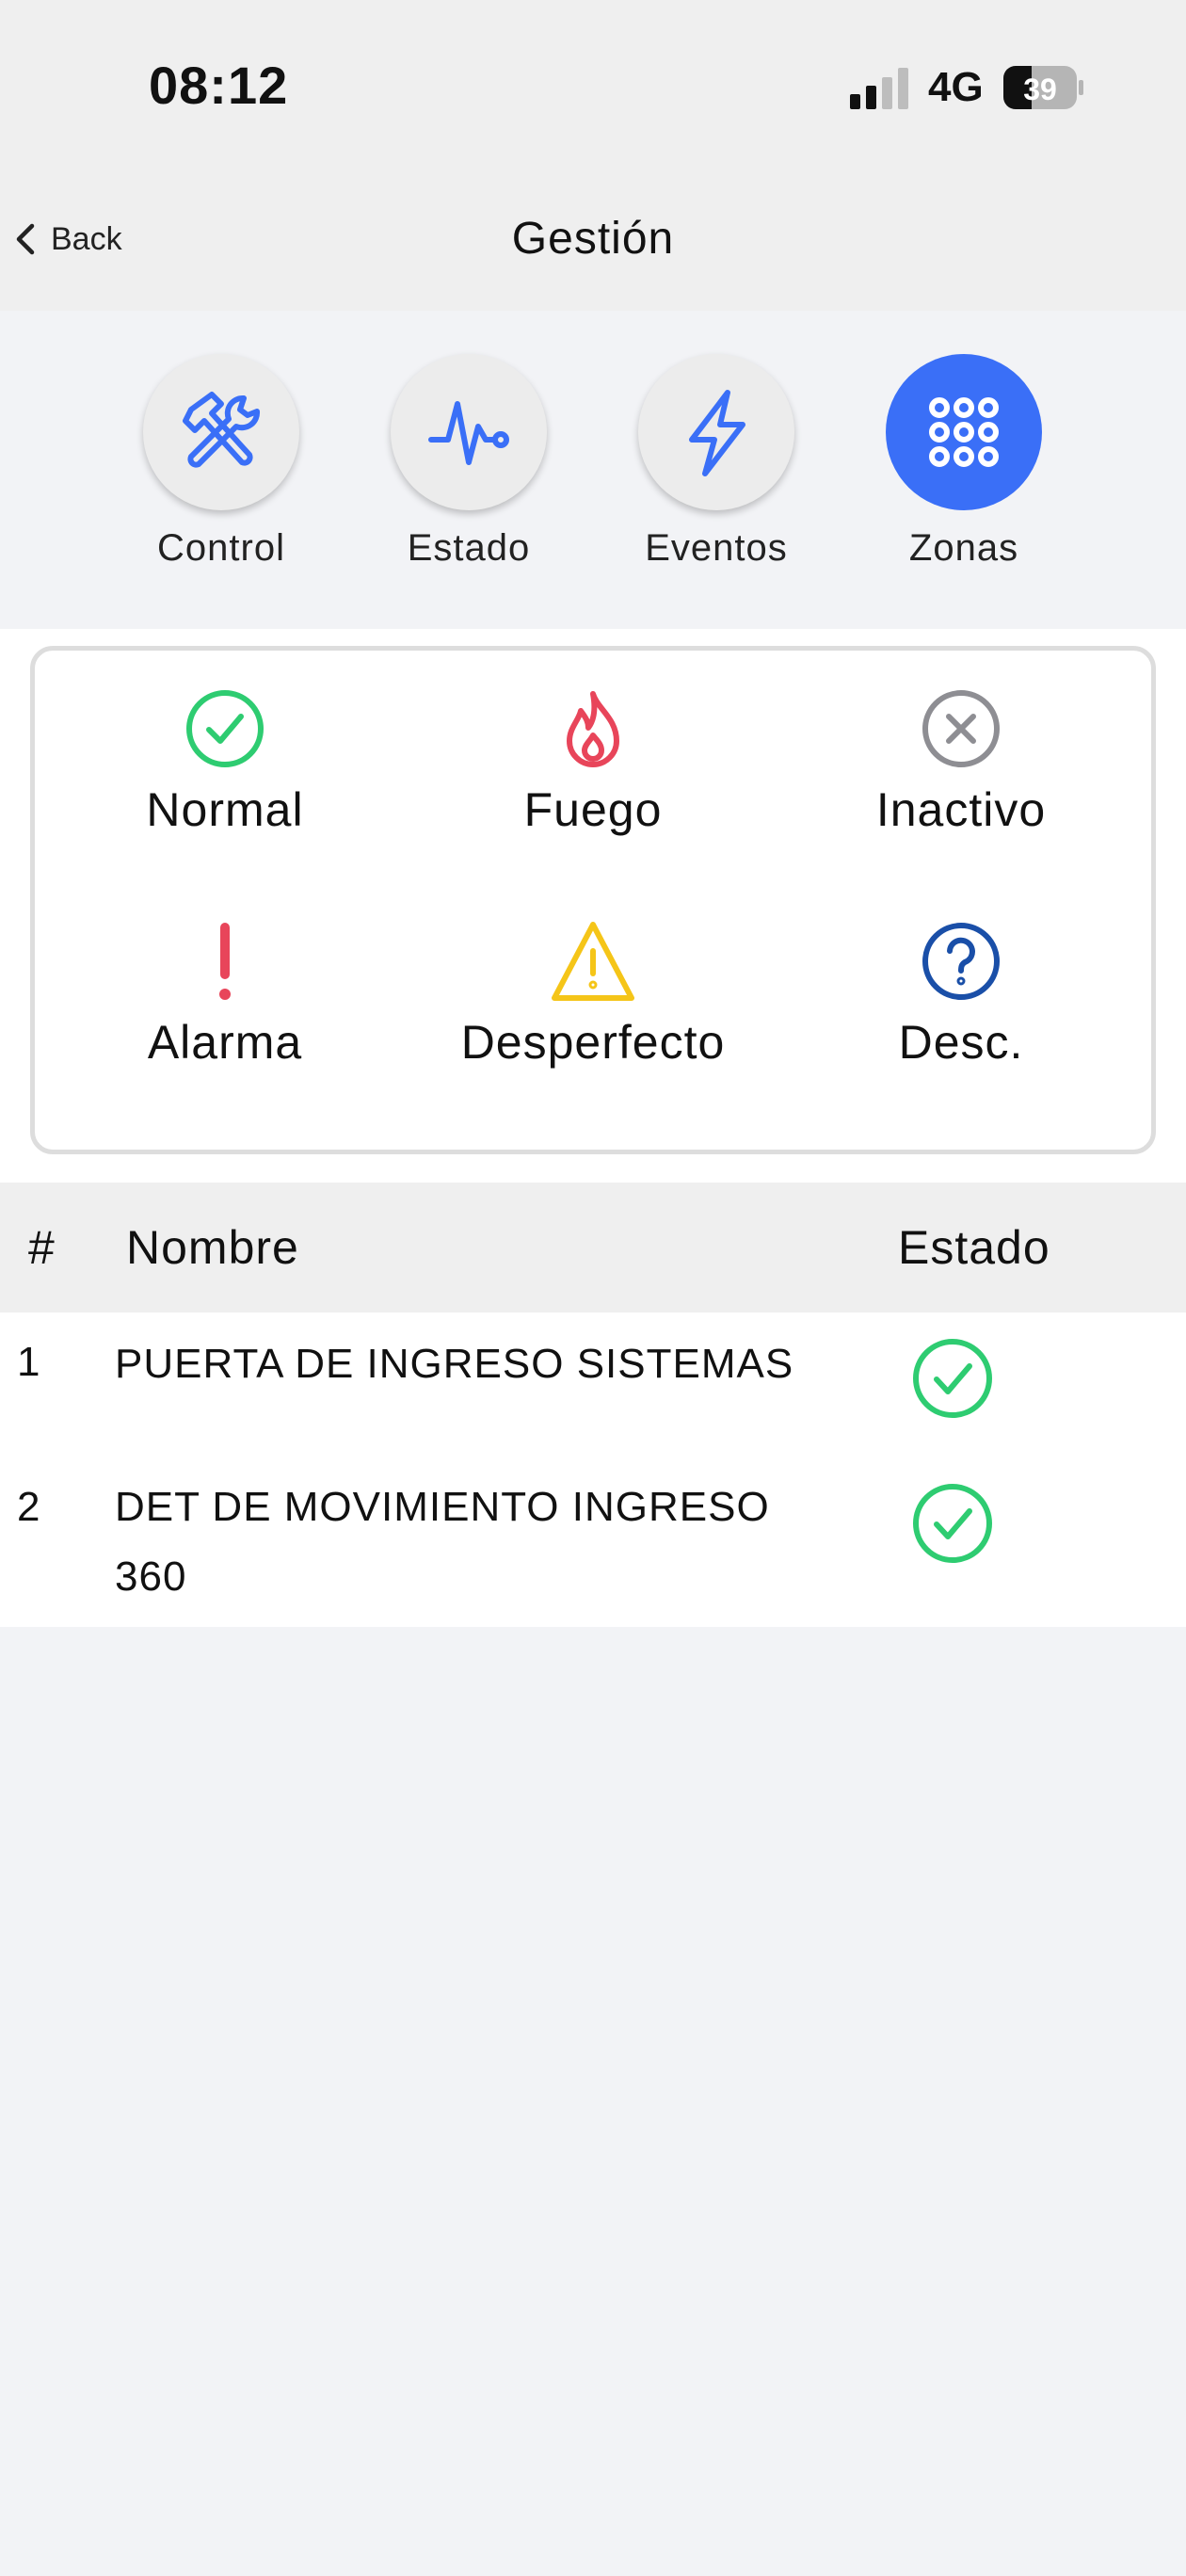 This screenshot has height=2576, width=1186. Describe the element at coordinates (593, 1003) in the screenshot. I see `legend-desperfecto: Desperfecto` at that location.